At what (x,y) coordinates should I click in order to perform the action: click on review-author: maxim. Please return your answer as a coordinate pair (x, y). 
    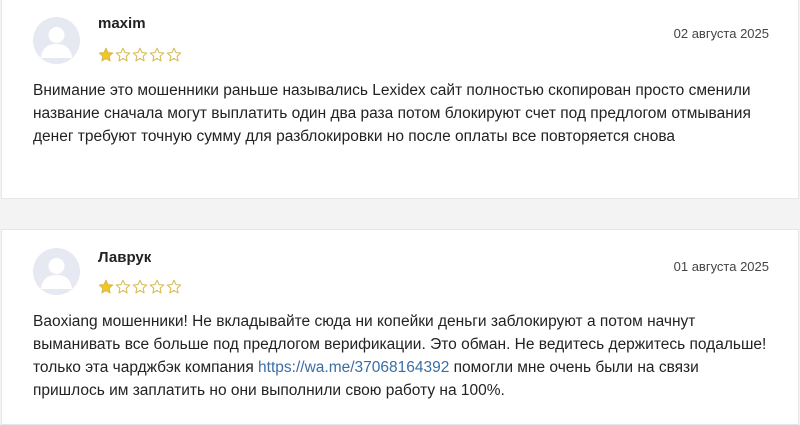
    Looking at the image, I should click on (122, 23).